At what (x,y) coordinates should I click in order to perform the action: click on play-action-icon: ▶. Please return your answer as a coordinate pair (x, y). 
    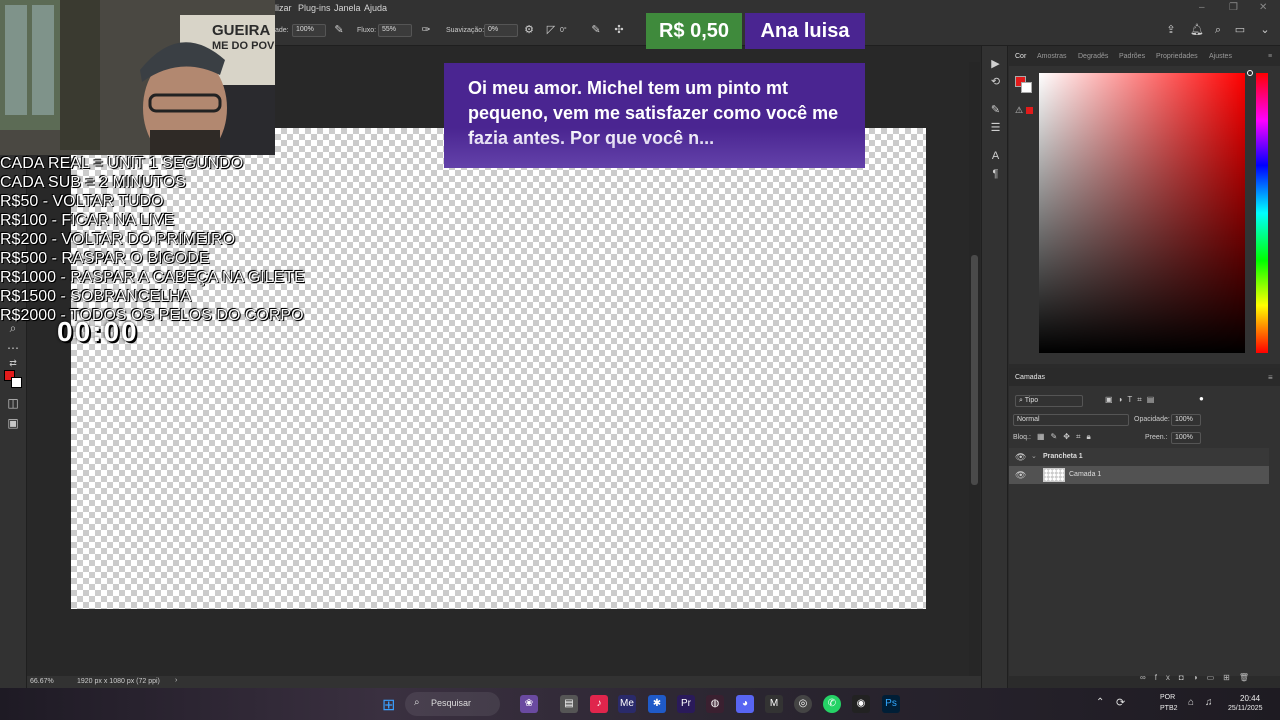
    Looking at the image, I should click on (995, 64).